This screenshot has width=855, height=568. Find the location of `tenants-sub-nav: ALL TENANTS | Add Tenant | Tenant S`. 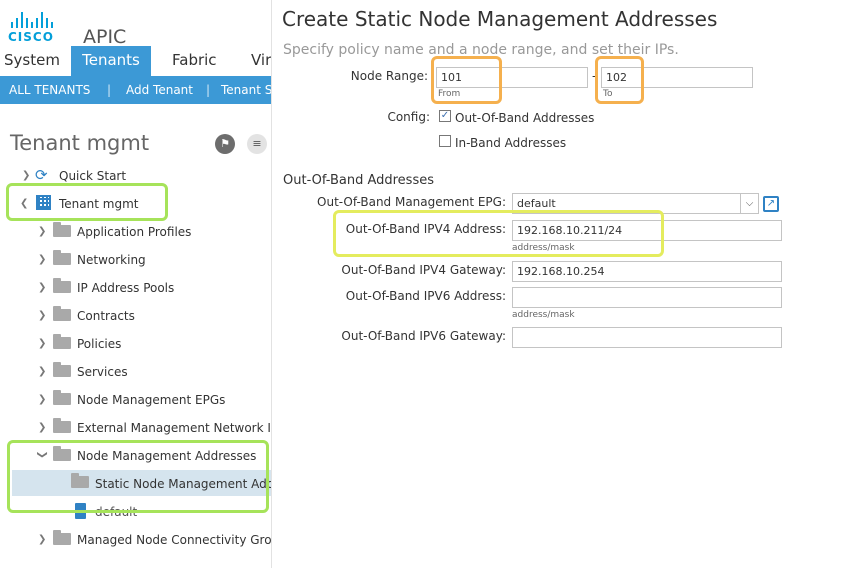

tenants-sub-nav: ALL TENANTS | Add Tenant | Tenant S is located at coordinates (135, 90).